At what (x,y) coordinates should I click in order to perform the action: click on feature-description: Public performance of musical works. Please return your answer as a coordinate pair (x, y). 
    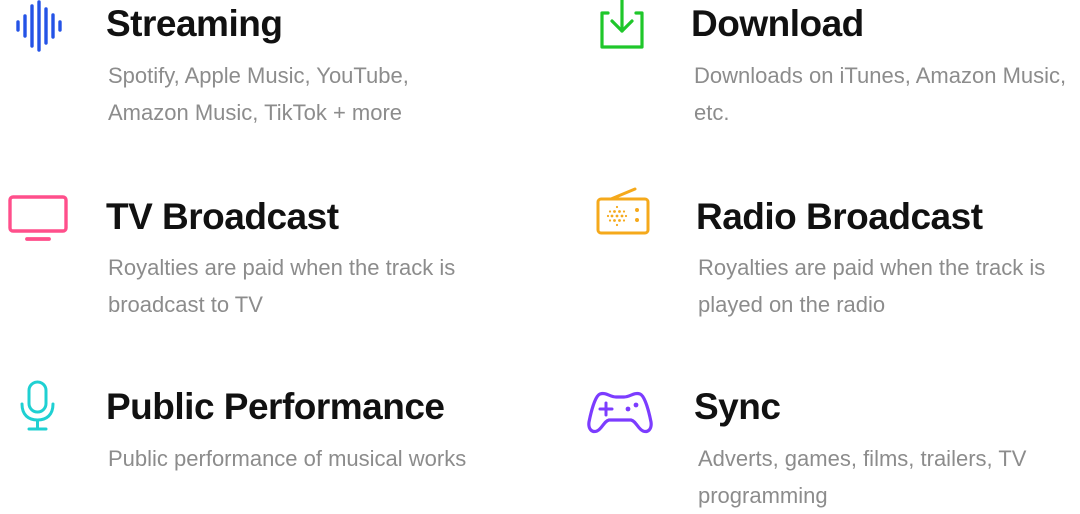
    Looking at the image, I should click on (287, 458).